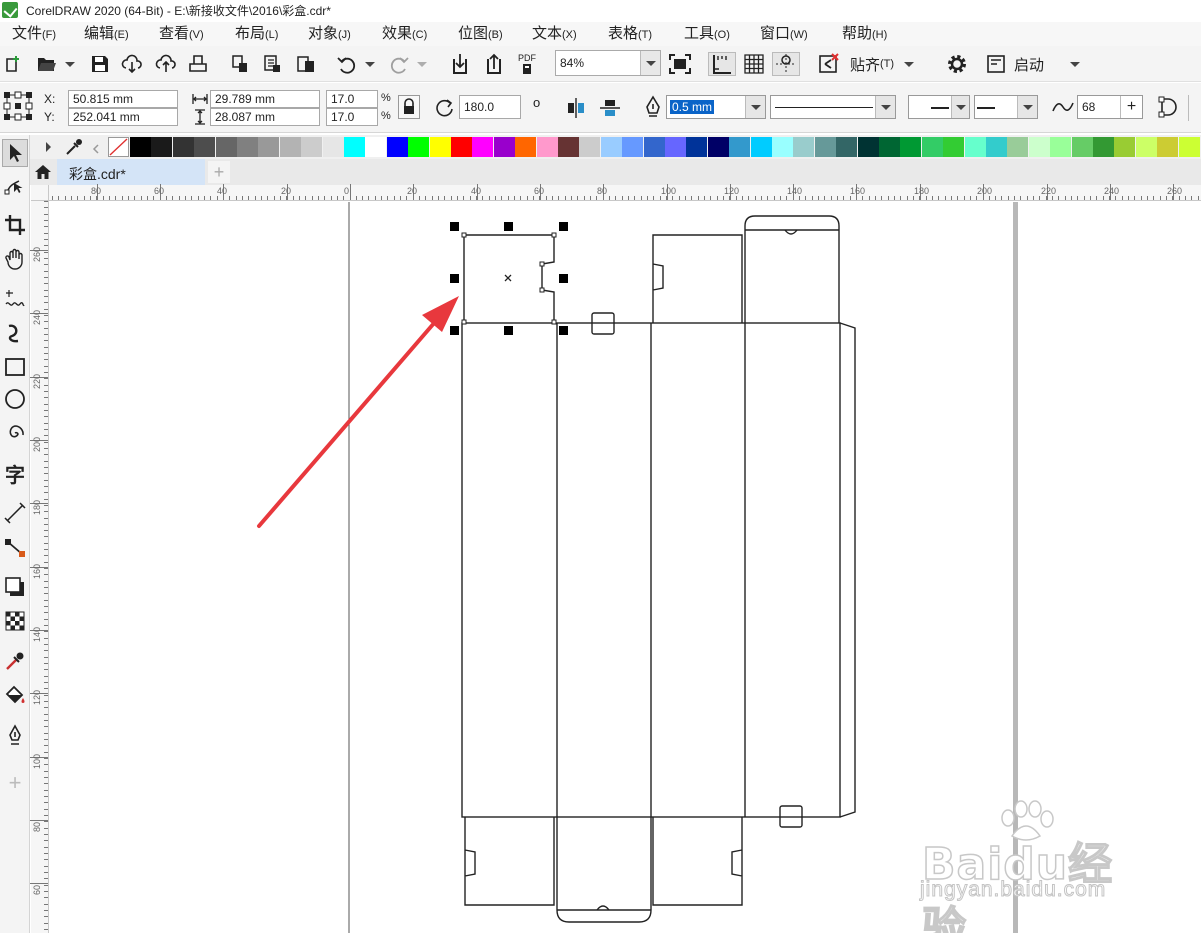  Describe the element at coordinates (15, 735) in the screenshot. I see `smart-fill-tool` at that location.